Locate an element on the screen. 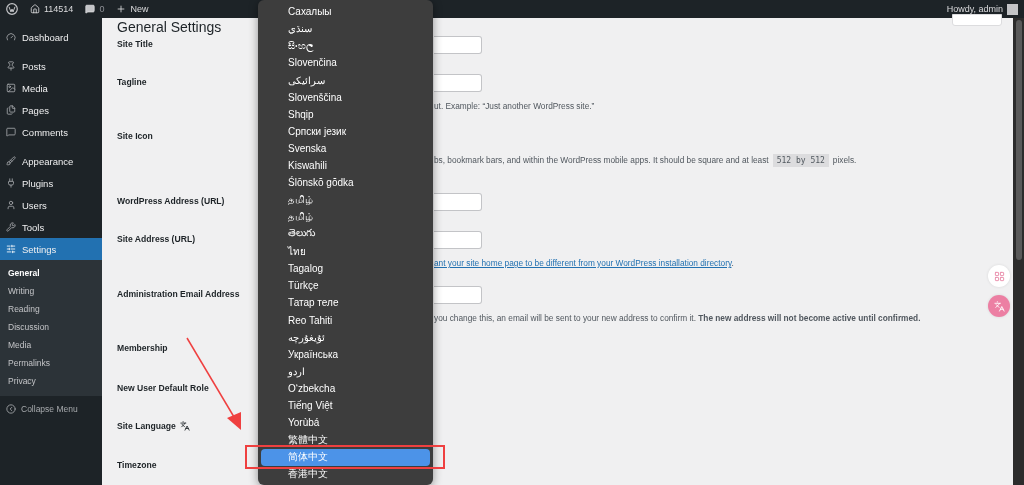  submenu-item: Privacy is located at coordinates (51, 381).